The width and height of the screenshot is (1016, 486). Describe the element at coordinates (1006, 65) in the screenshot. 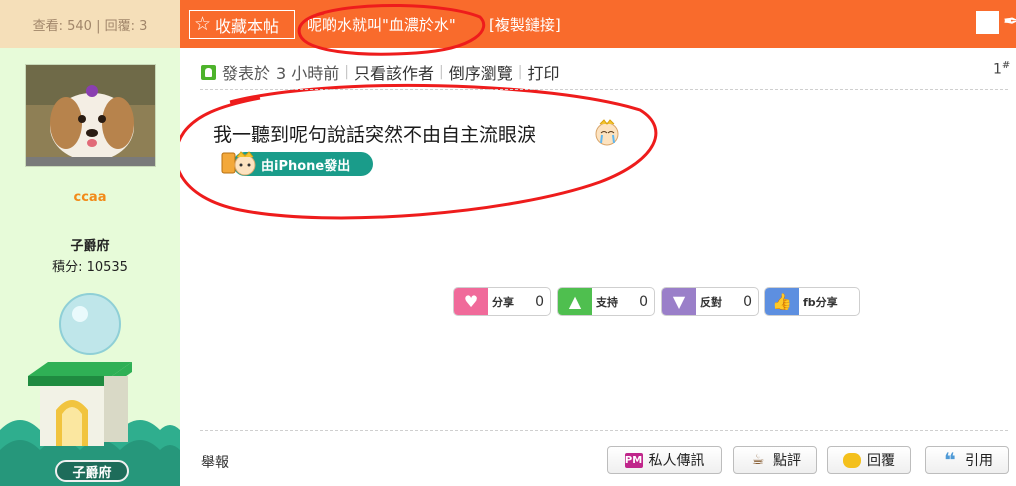

I see `floor-suffix: #` at that location.